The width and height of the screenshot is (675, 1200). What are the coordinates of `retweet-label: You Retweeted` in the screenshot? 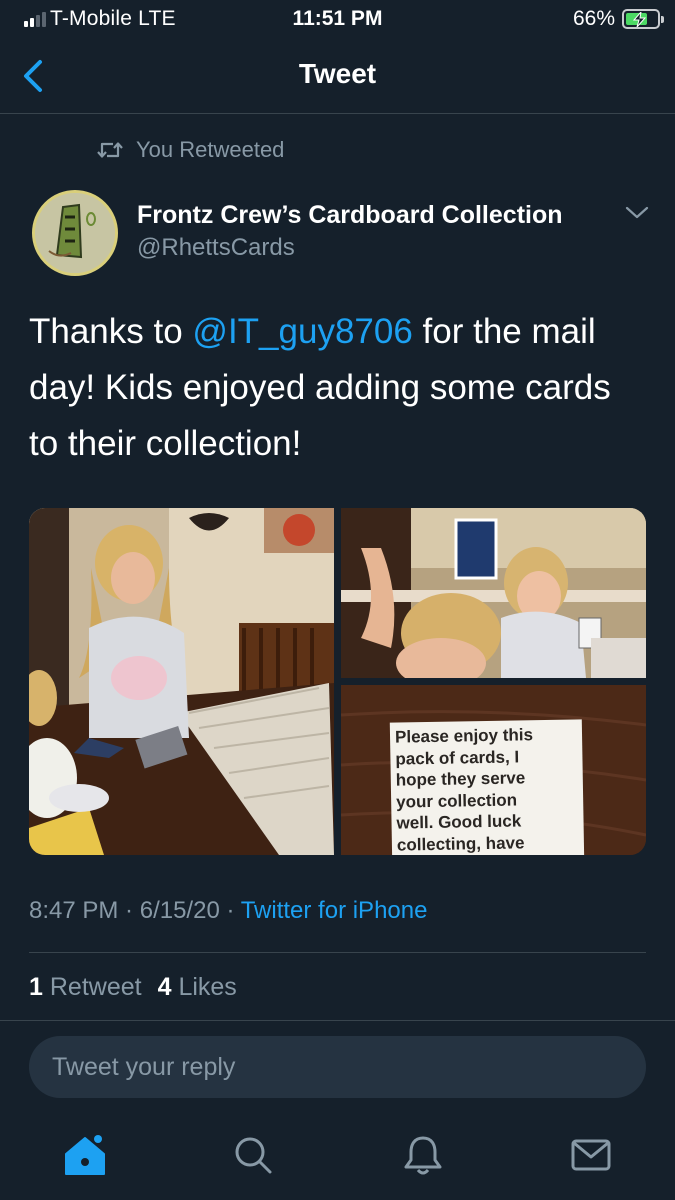 It's located at (210, 149).